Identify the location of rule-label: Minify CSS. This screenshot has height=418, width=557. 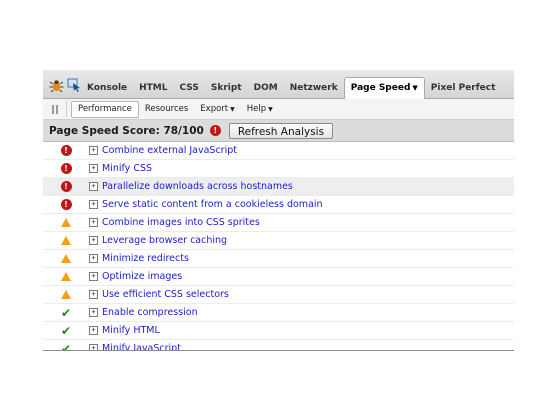
(127, 168).